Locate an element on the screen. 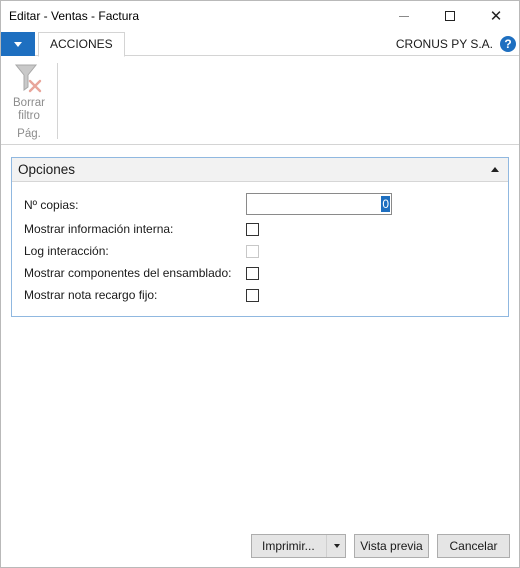 This screenshot has height=568, width=520. copies-value: 0 is located at coordinates (385, 204).